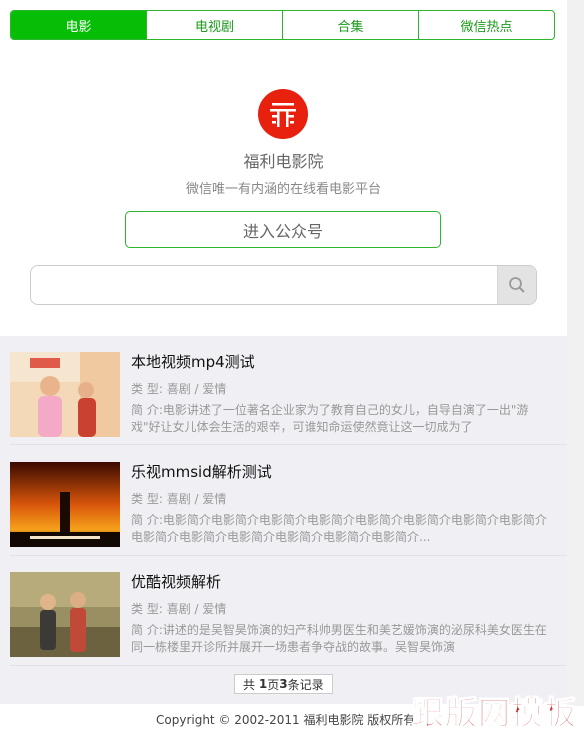 Image resolution: width=584 pixels, height=734 pixels. I want to click on pager-pages: 1, so click(263, 684).